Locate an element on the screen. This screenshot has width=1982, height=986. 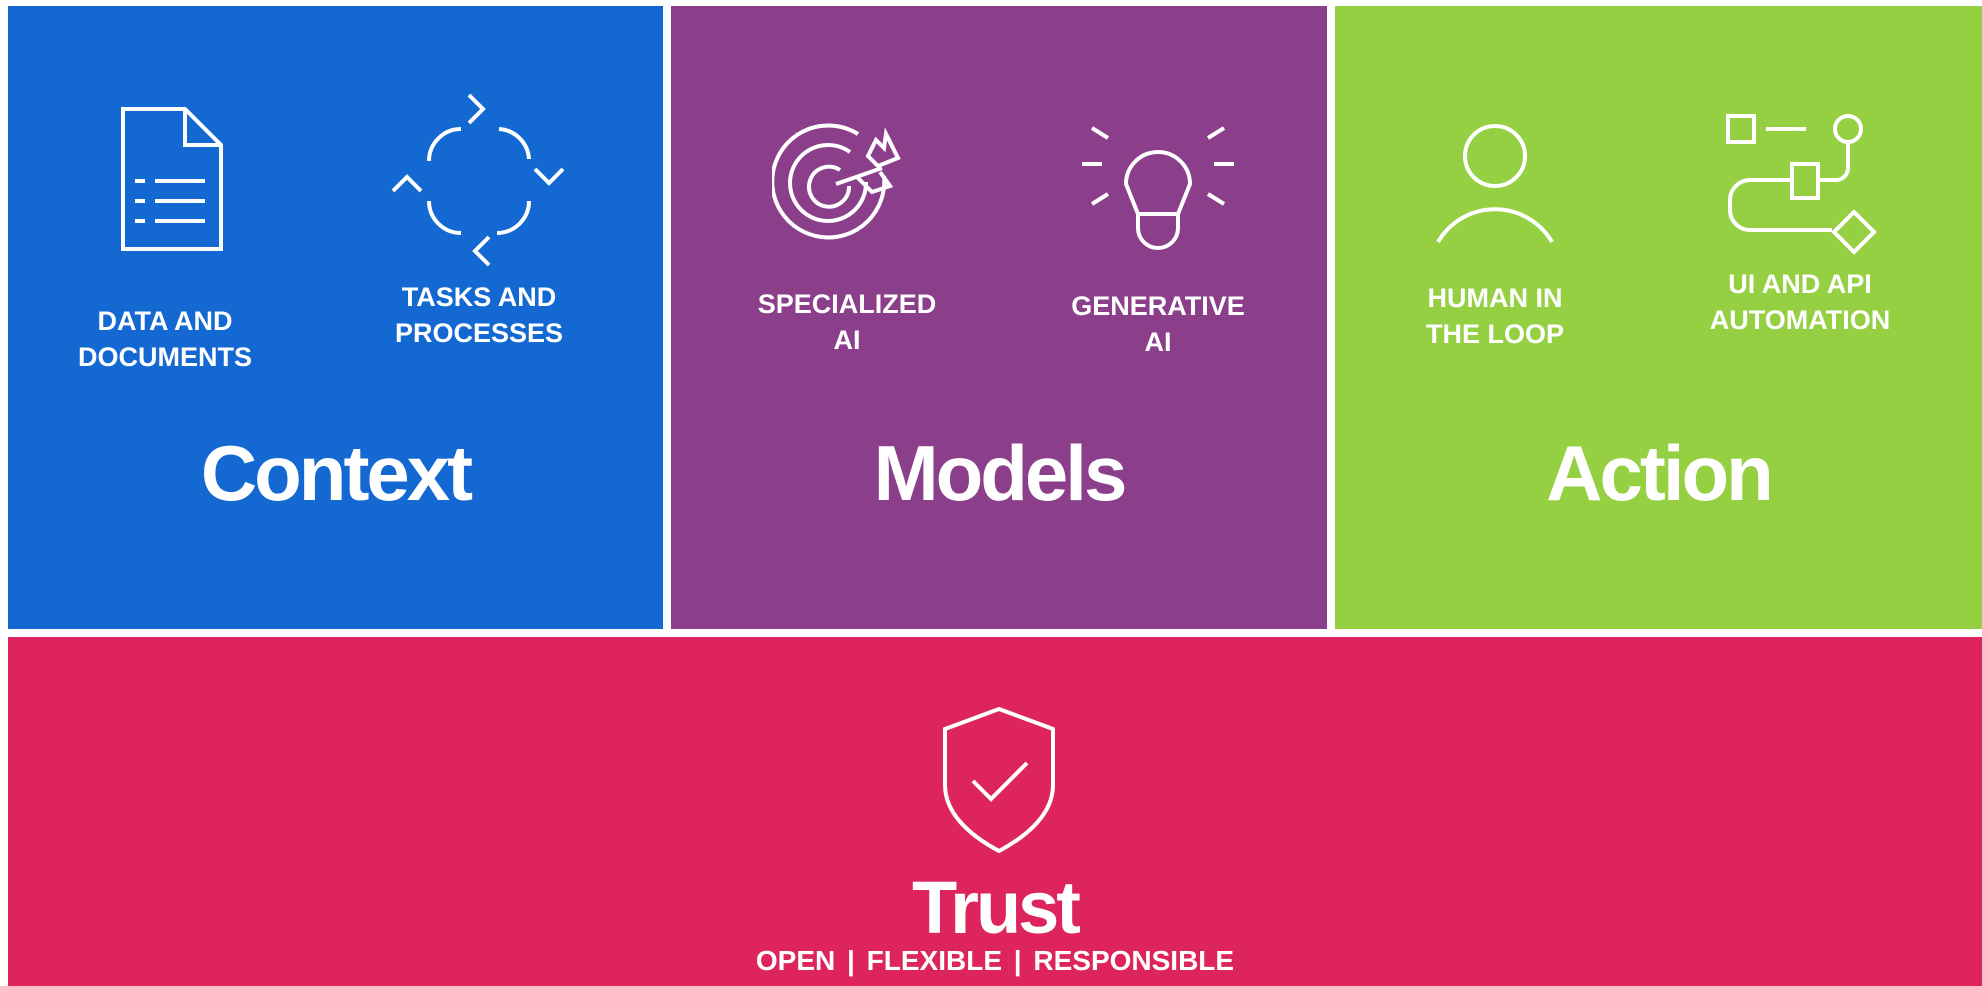
lightbulb-icon is located at coordinates (1158, 188).